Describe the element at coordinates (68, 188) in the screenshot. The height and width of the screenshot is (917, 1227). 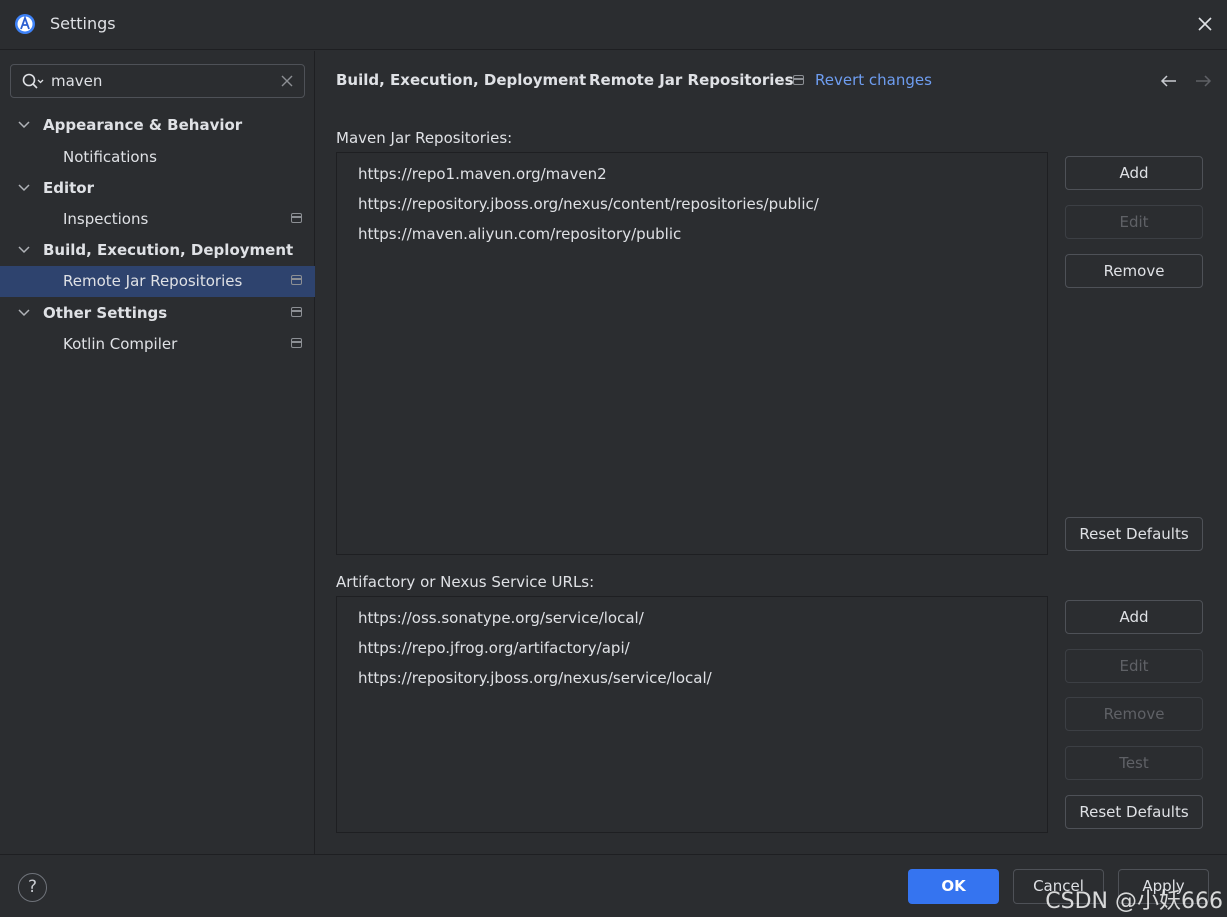
I see `tree-item-label: Editor` at that location.